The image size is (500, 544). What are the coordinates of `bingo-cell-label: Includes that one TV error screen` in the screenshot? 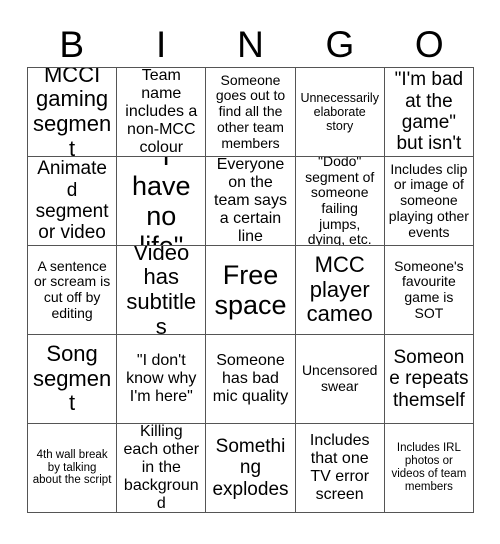 It's located at (339, 467).